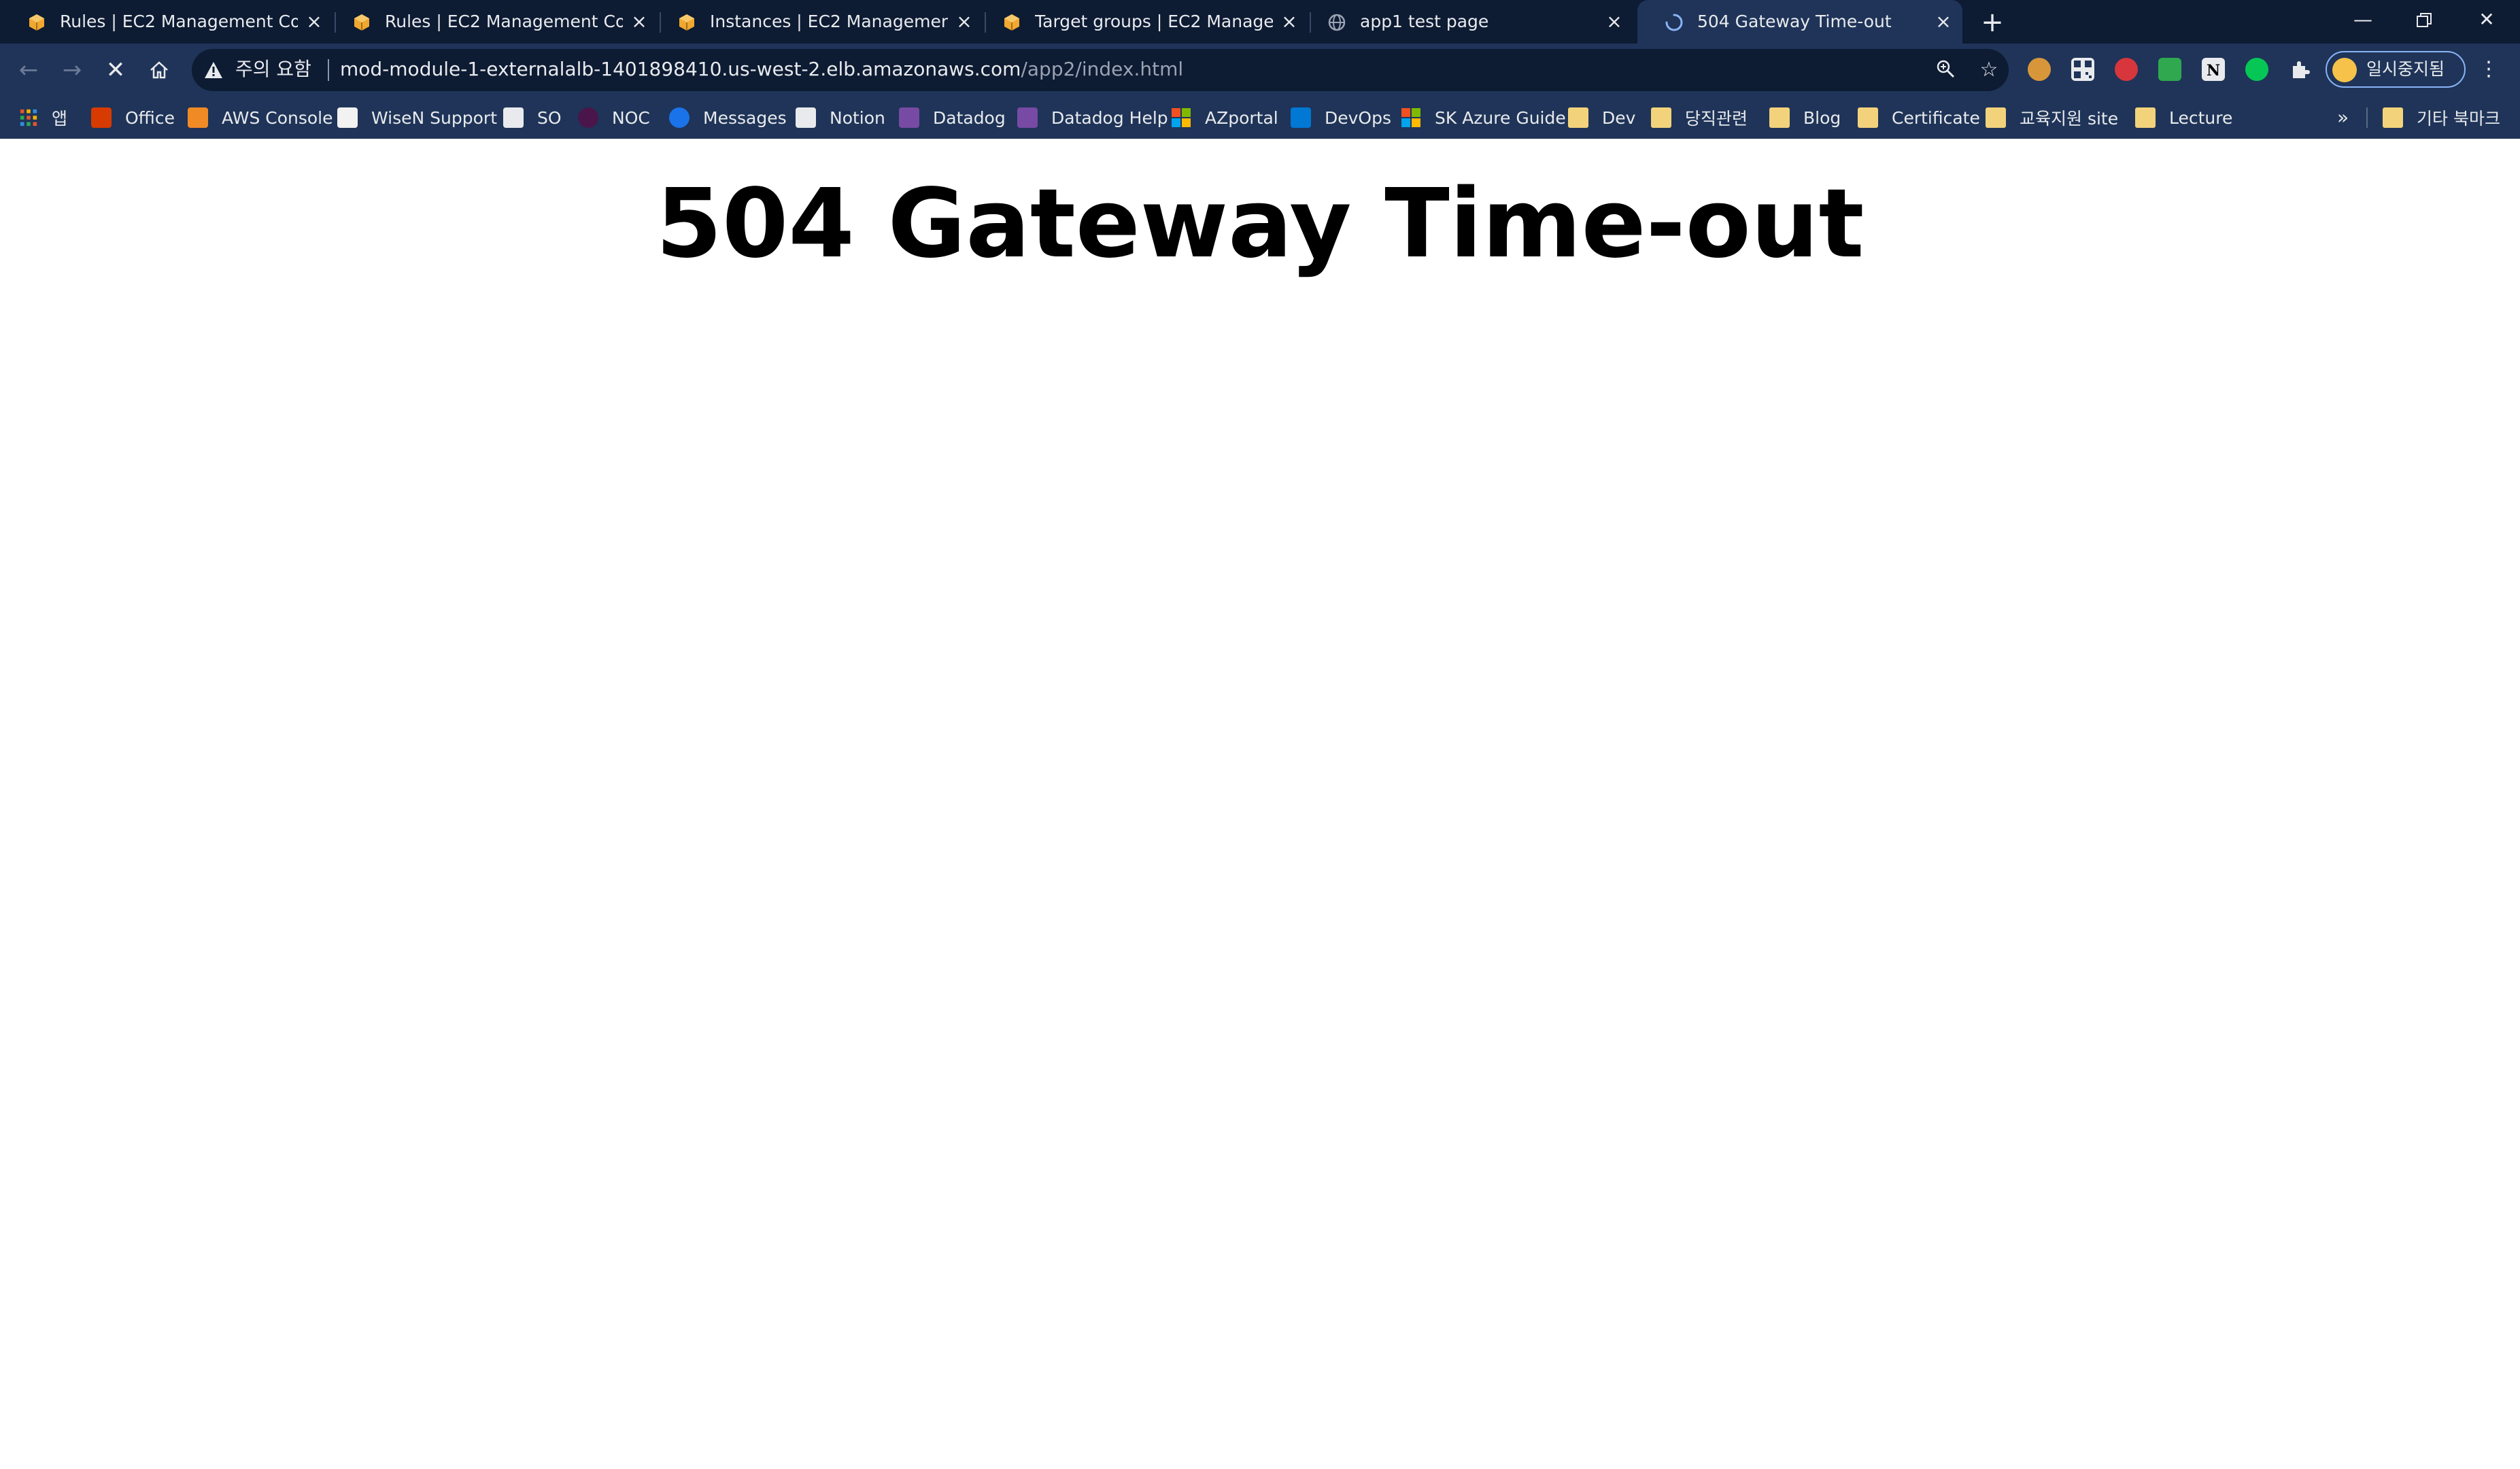 This screenshot has width=2520, height=1469. I want to click on so-icon, so click(513, 117).